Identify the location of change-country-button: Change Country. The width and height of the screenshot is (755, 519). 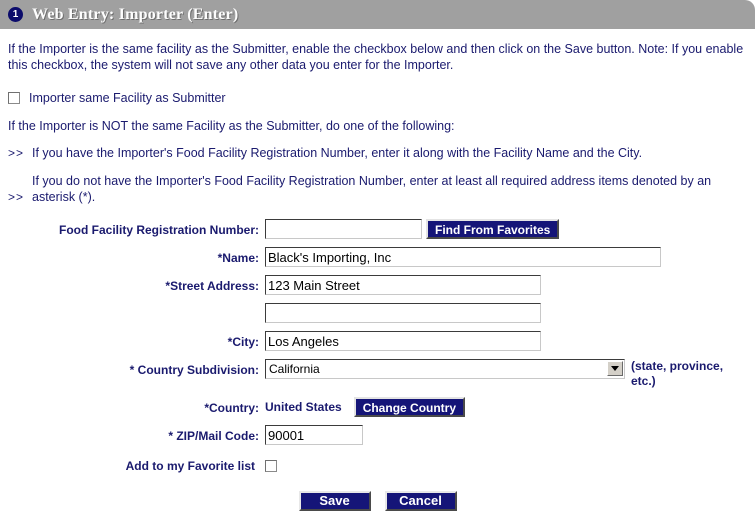
(409, 407).